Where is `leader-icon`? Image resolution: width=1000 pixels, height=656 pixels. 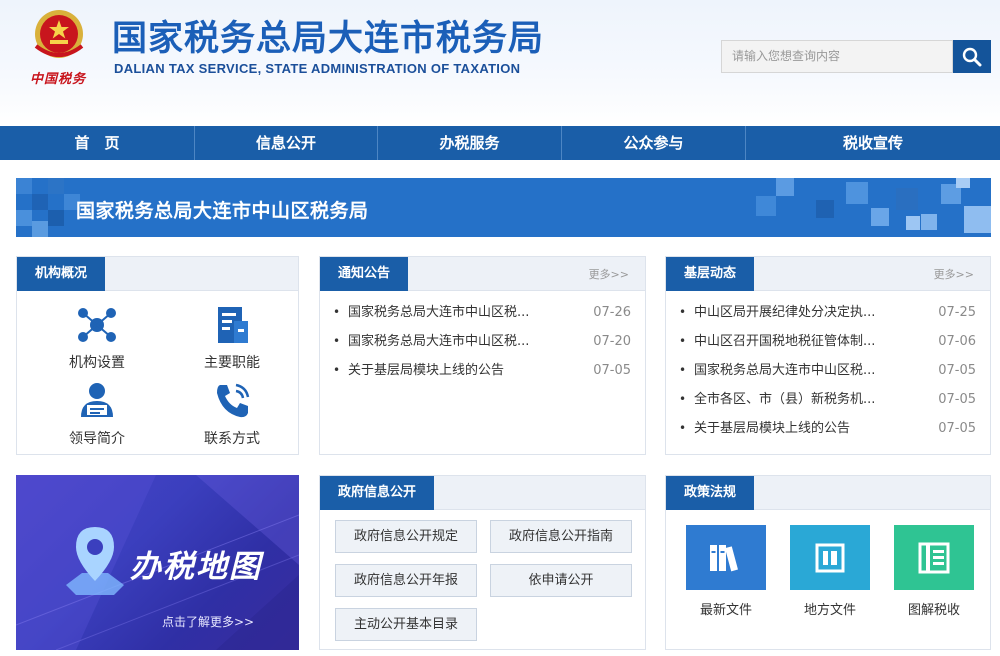 leader-icon is located at coordinates (97, 400).